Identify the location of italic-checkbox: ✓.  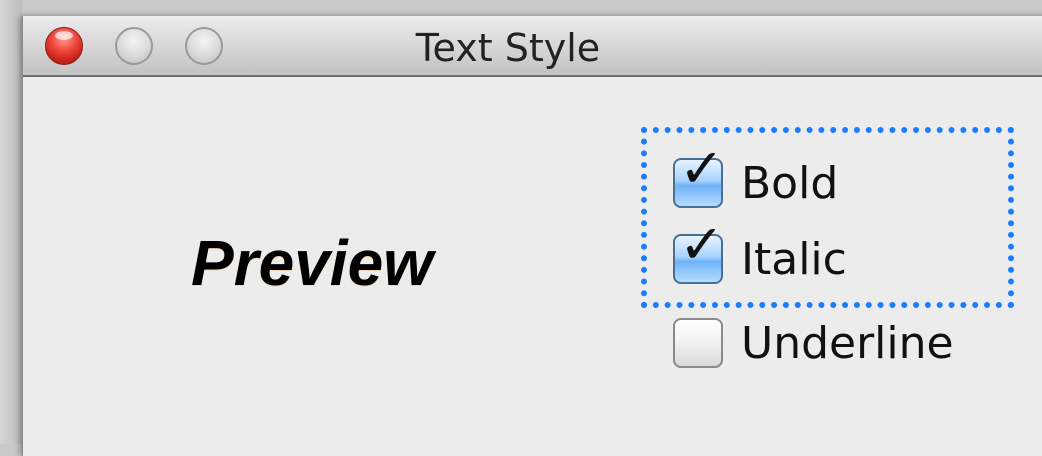
(698, 251).